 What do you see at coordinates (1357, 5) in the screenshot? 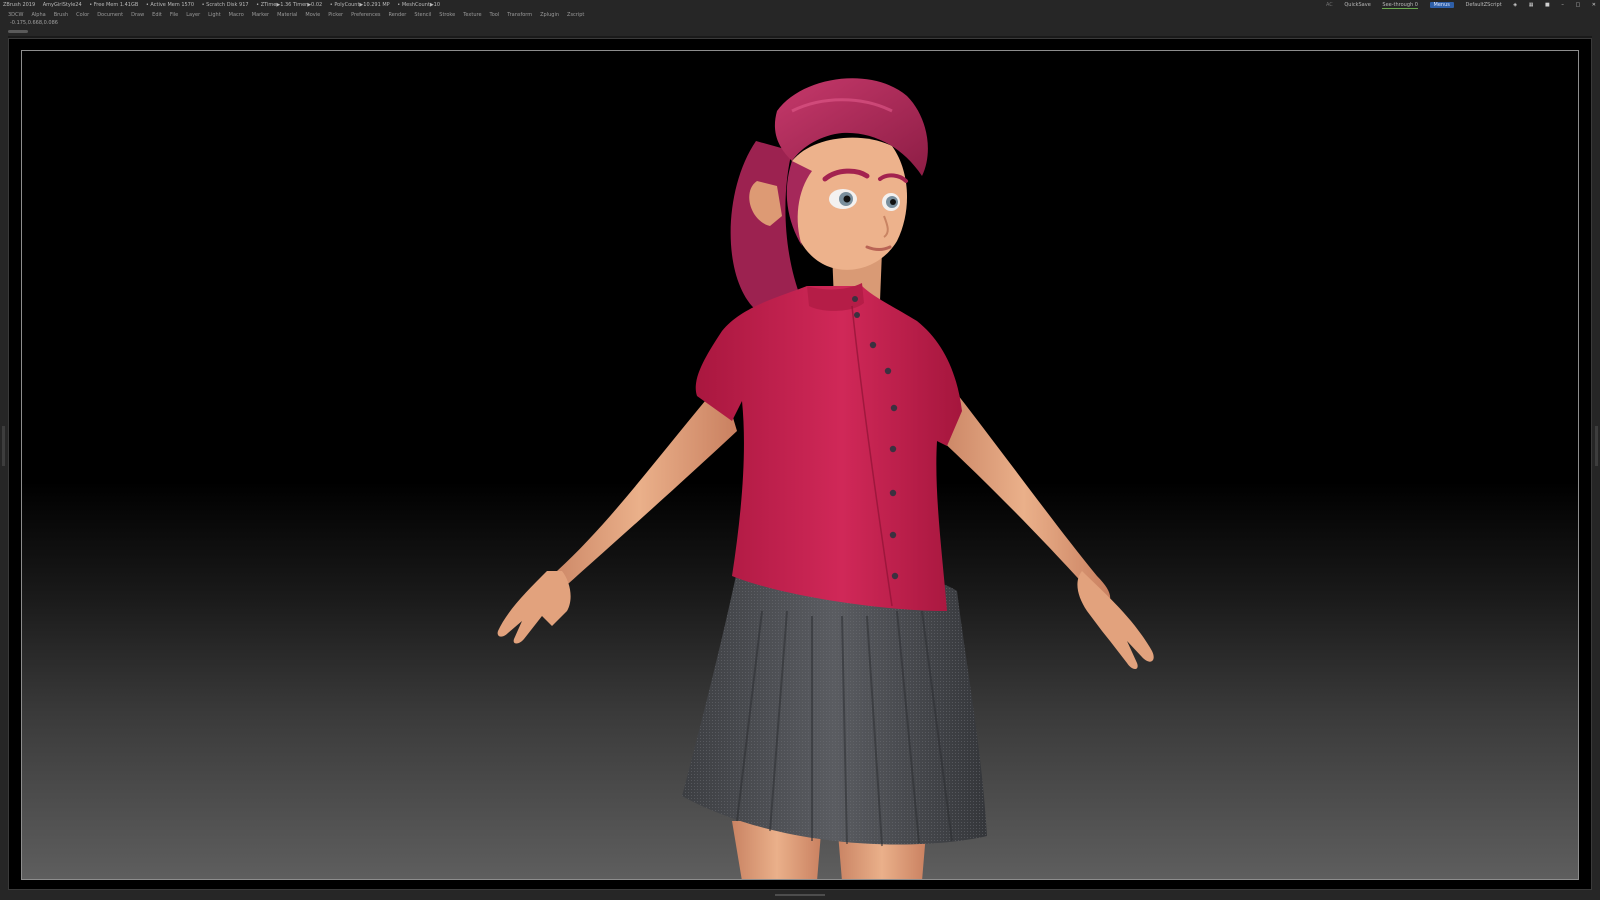
I see `quicksave-button: QuickSave` at bounding box center [1357, 5].